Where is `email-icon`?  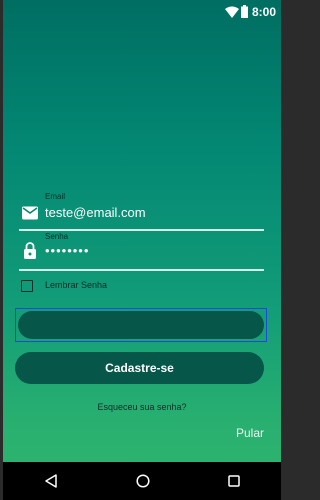 email-icon is located at coordinates (30, 213).